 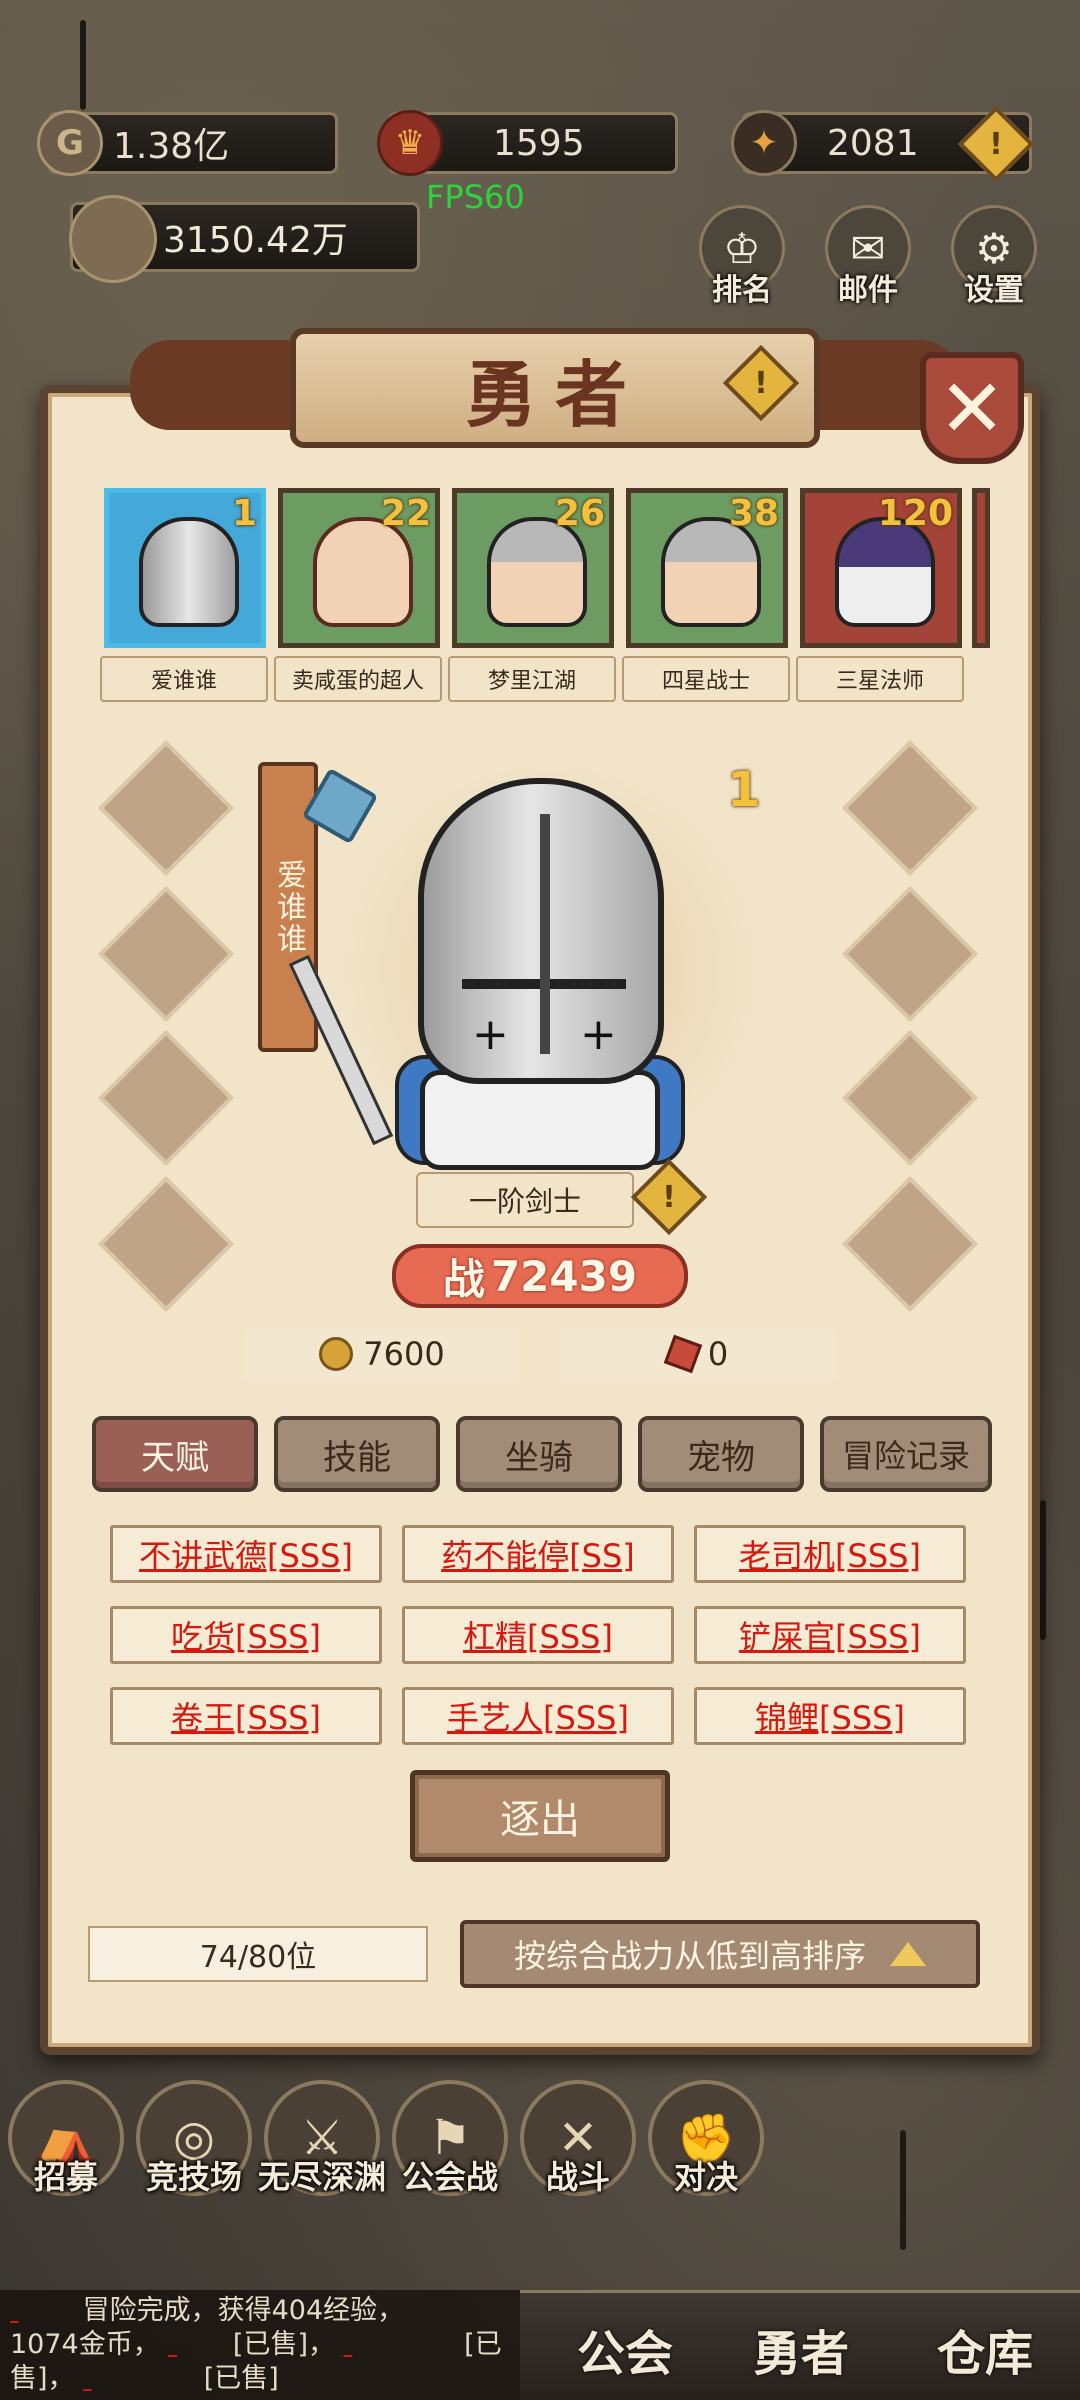 I want to click on nav-label: 无尽深渊, so click(x=321, y=2177).